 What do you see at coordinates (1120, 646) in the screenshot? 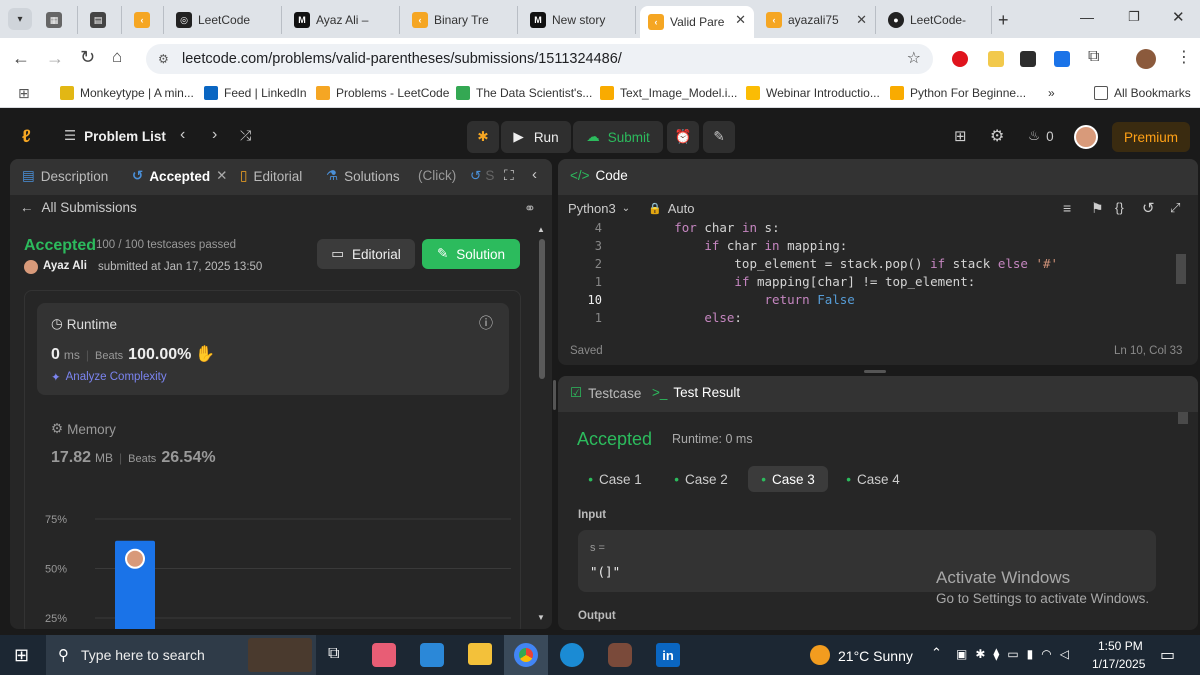
I see `clock-time: 1:50 PM` at bounding box center [1120, 646].